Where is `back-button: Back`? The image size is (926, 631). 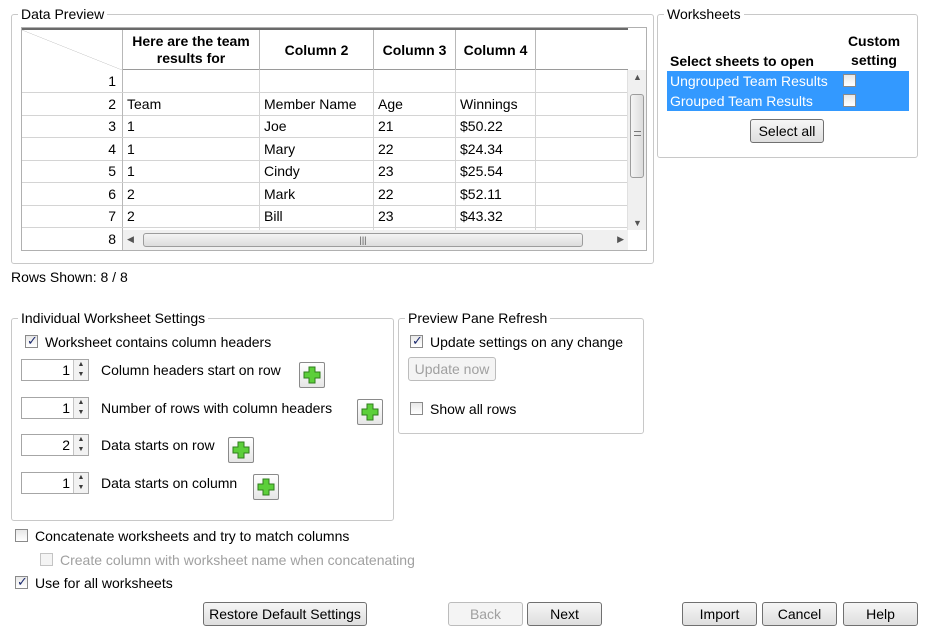
back-button: Back is located at coordinates (485, 614).